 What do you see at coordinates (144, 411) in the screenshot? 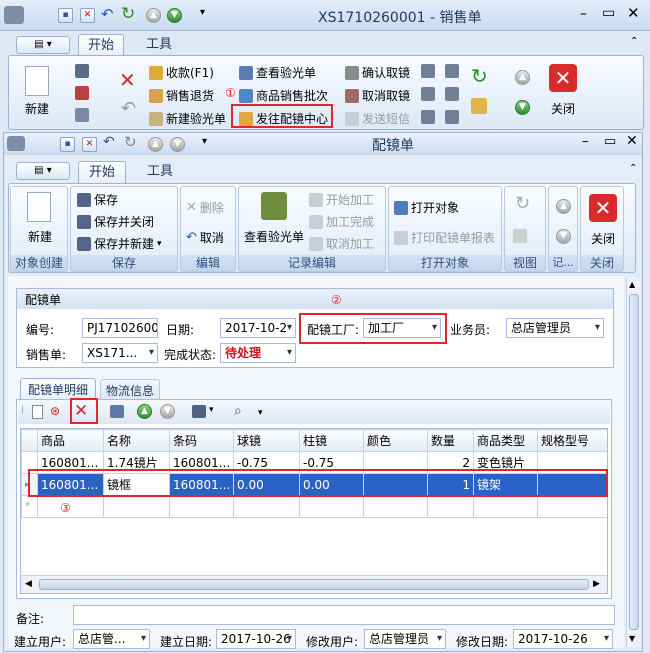
I see `grid-up-icon: ▲` at bounding box center [144, 411].